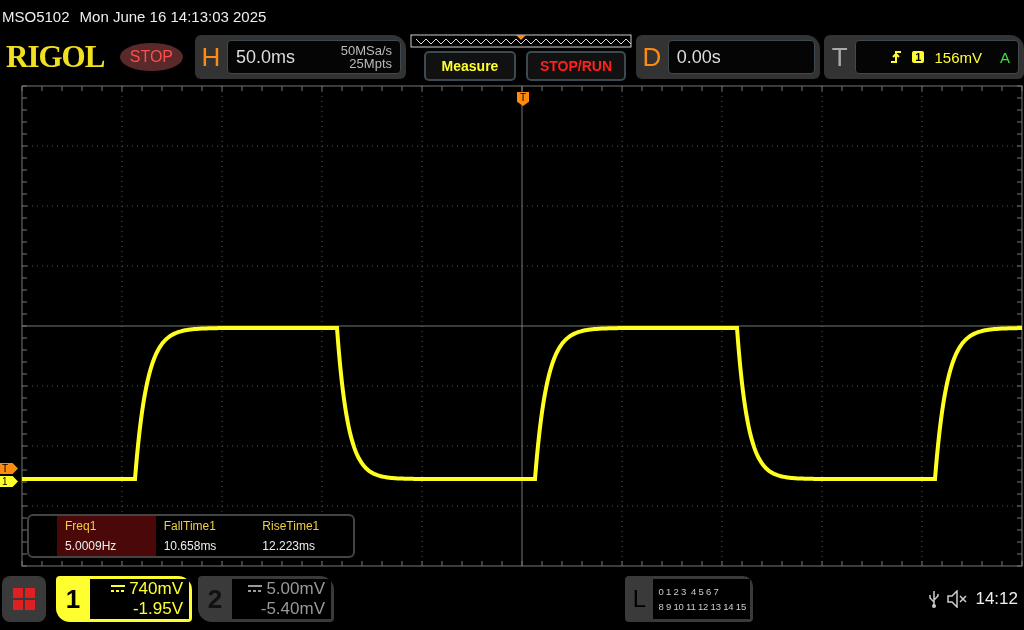  I want to click on horizontal-label: H, so click(211, 57).